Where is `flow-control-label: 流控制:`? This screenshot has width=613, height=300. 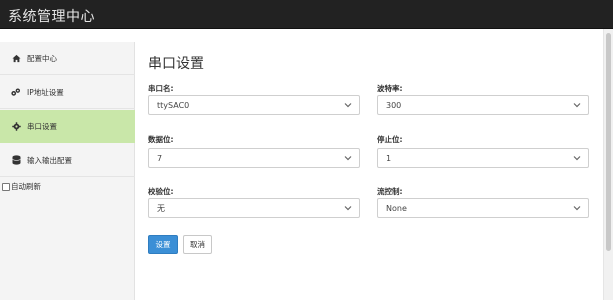 flow-control-label: 流控制: is located at coordinates (390, 191).